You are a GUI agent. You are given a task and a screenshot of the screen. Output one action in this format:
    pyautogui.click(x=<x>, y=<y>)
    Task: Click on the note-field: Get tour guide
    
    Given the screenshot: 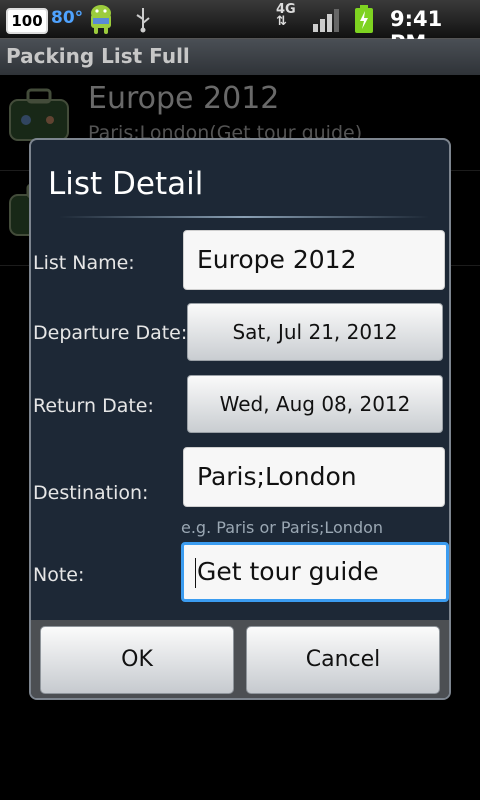 What is the action you would take?
    pyautogui.click(x=315, y=572)
    